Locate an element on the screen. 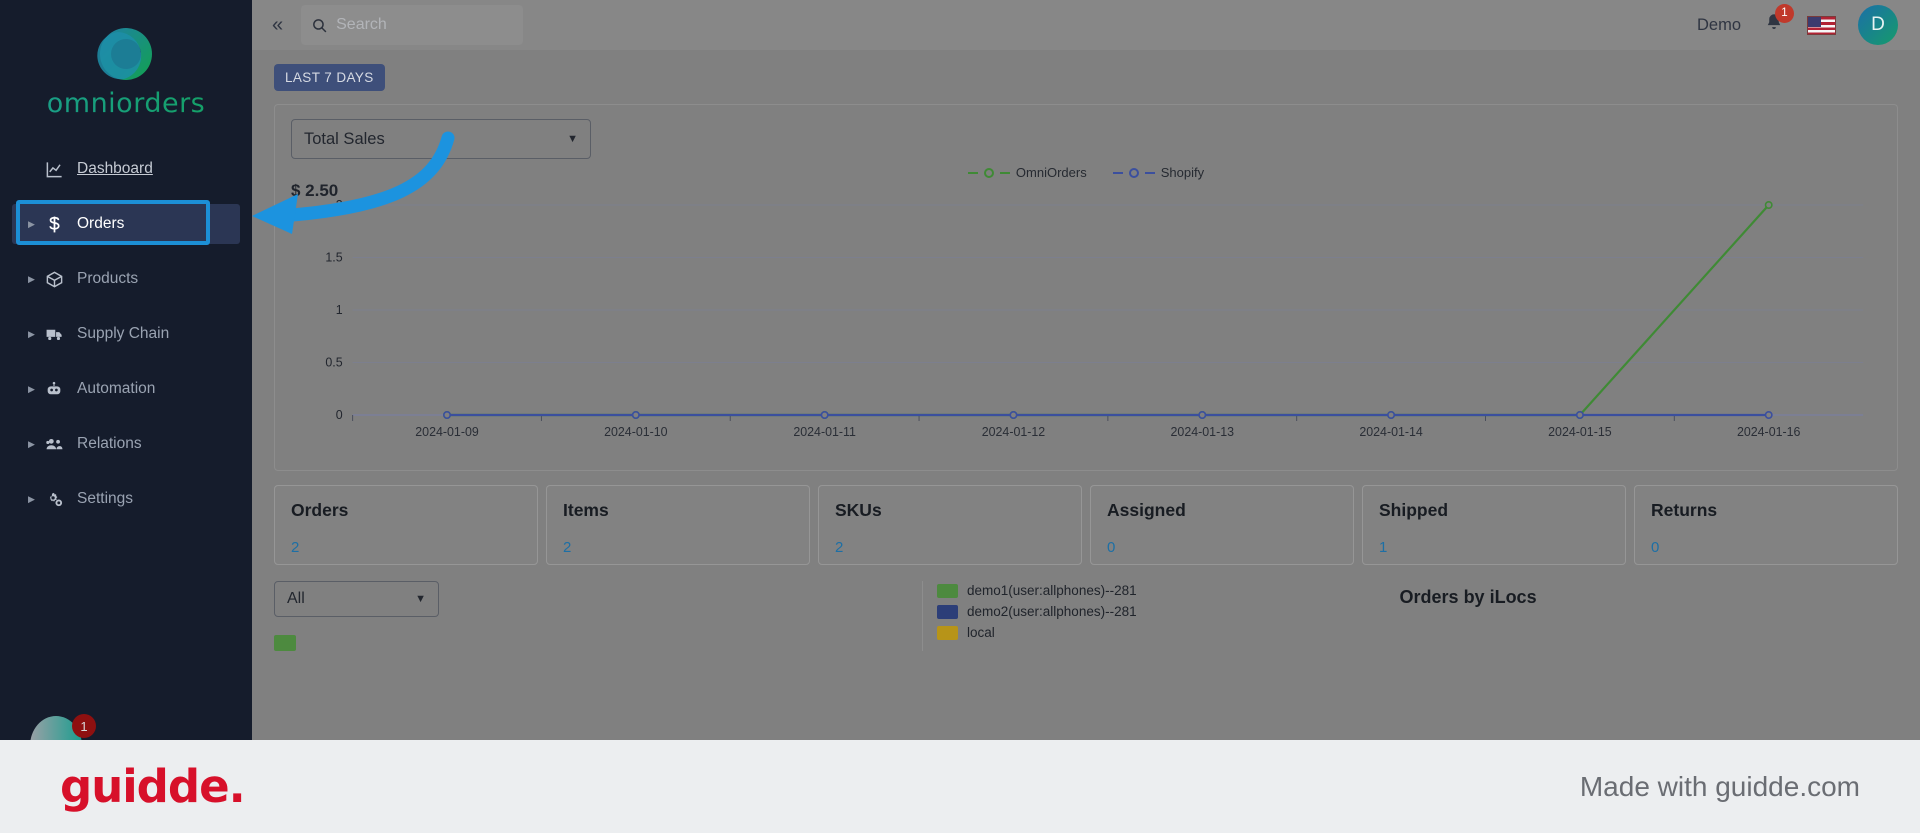 This screenshot has width=1920, height=833. svg-text: 0.5 is located at coordinates (333, 362).